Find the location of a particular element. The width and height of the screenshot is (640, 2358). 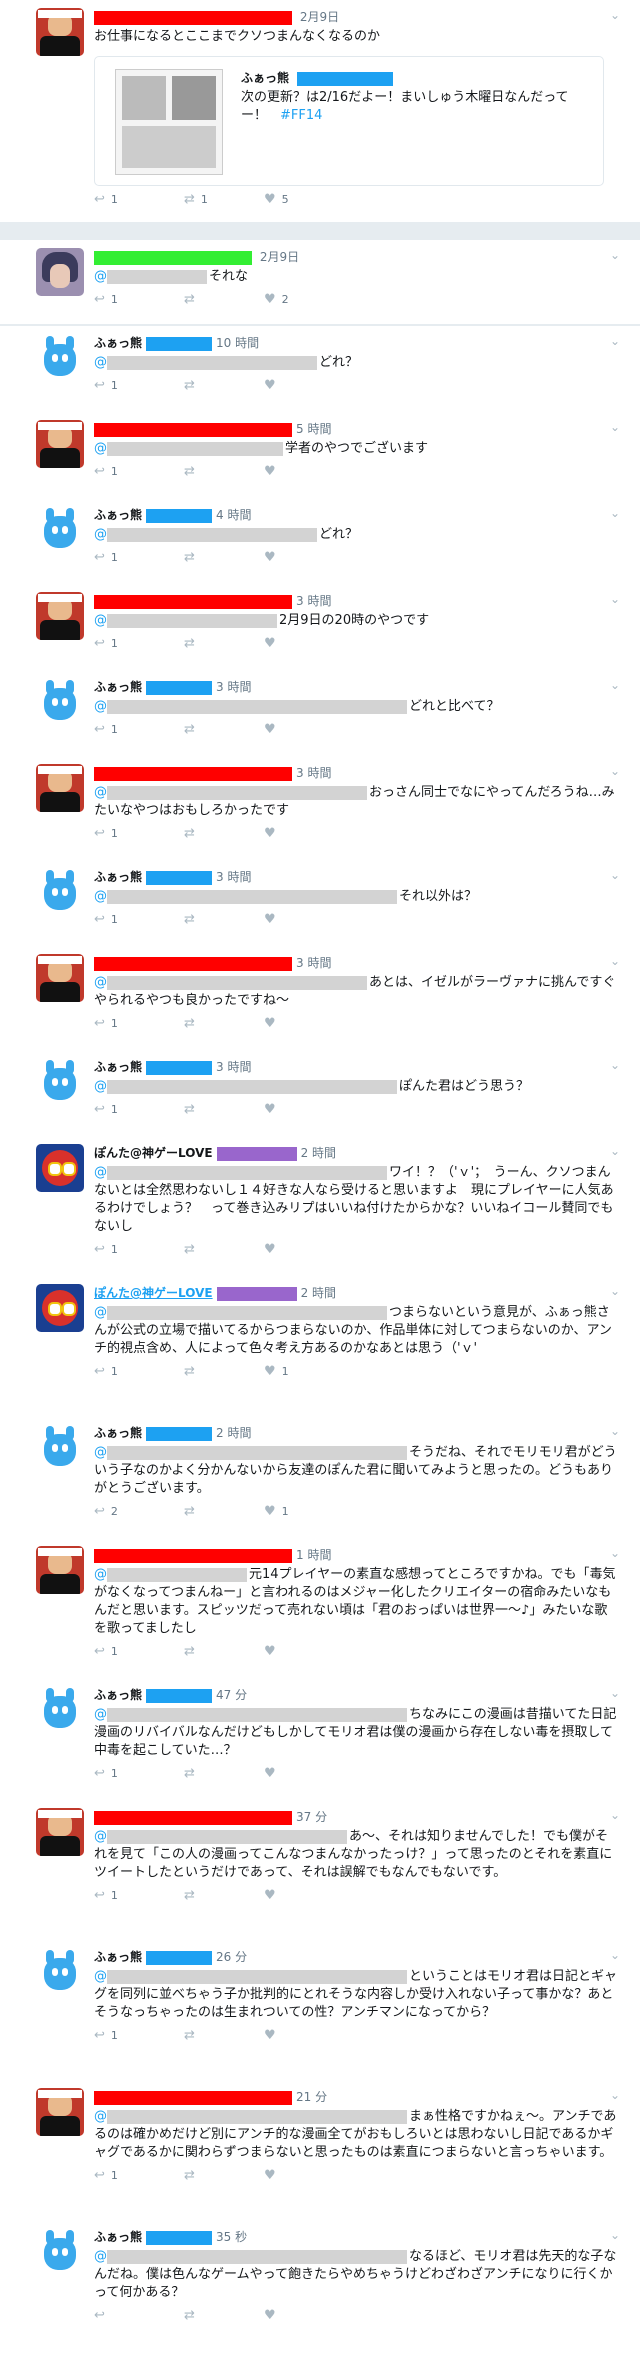

tweet: 2月9日 ⌄ @ それな ↩ 1 ⇄ ♥ 2 is located at coordinates (320, 282).